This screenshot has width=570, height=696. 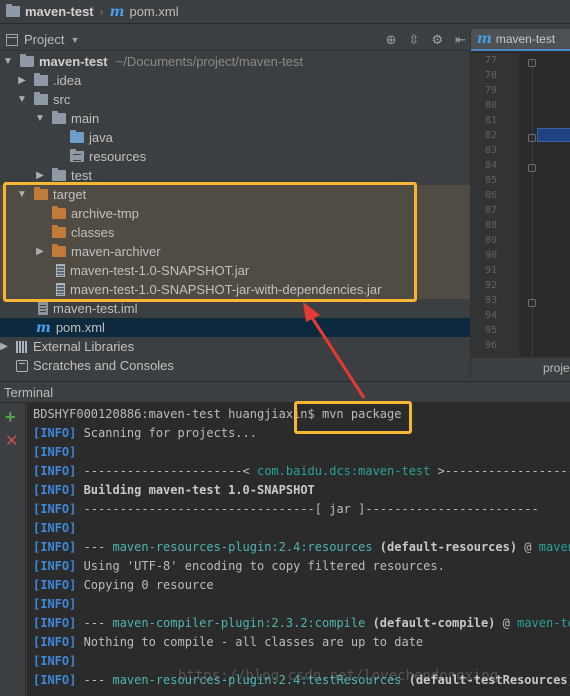 What do you see at coordinates (311, 312) in the screenshot?
I see `arrow-head-icon` at bounding box center [311, 312].